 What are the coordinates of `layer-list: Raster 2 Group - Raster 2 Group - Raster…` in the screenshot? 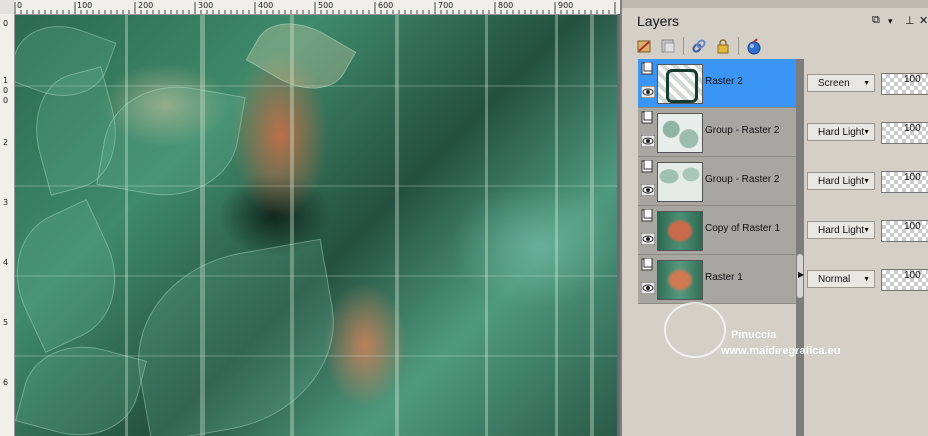 It's located at (717, 181).